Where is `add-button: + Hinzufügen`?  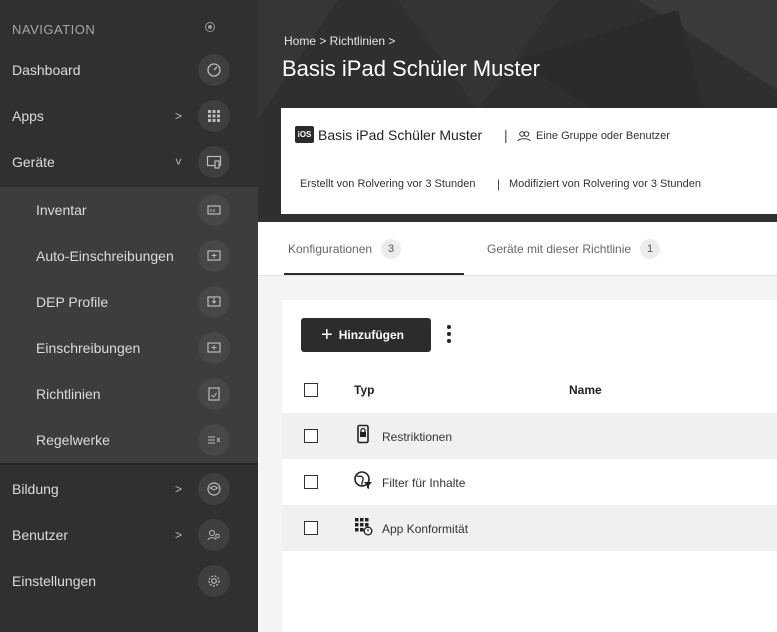 add-button: + Hinzufügen is located at coordinates (366, 335).